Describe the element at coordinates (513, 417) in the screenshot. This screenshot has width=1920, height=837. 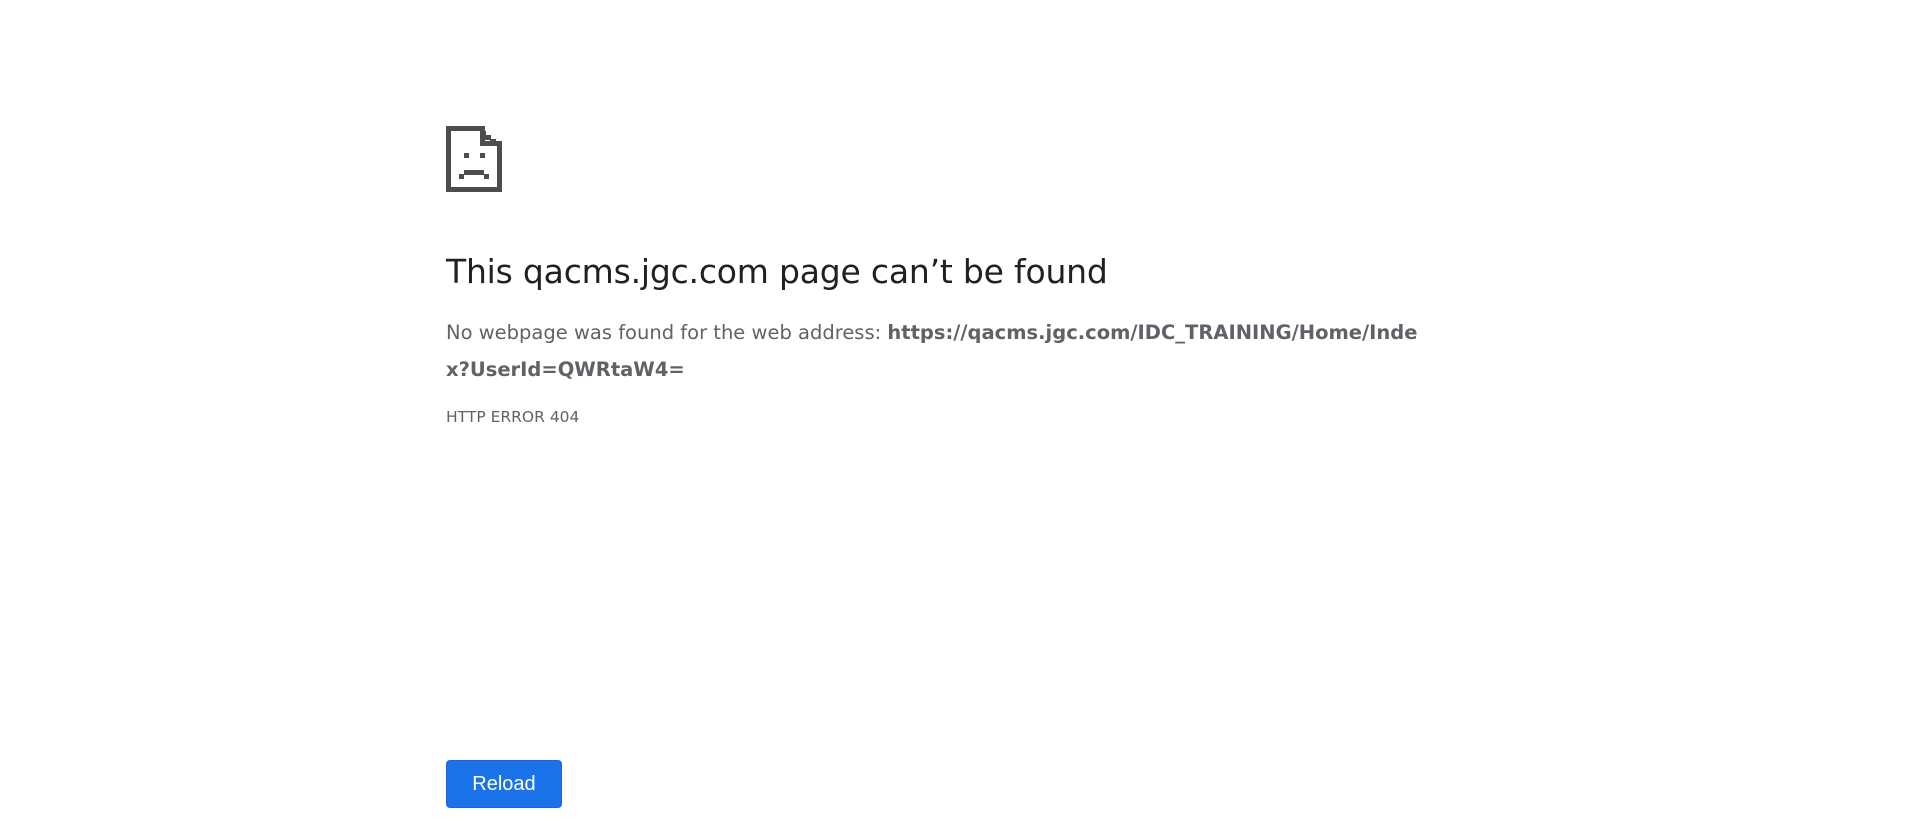
I see `error-code: HTTP ERROR 404` at that location.